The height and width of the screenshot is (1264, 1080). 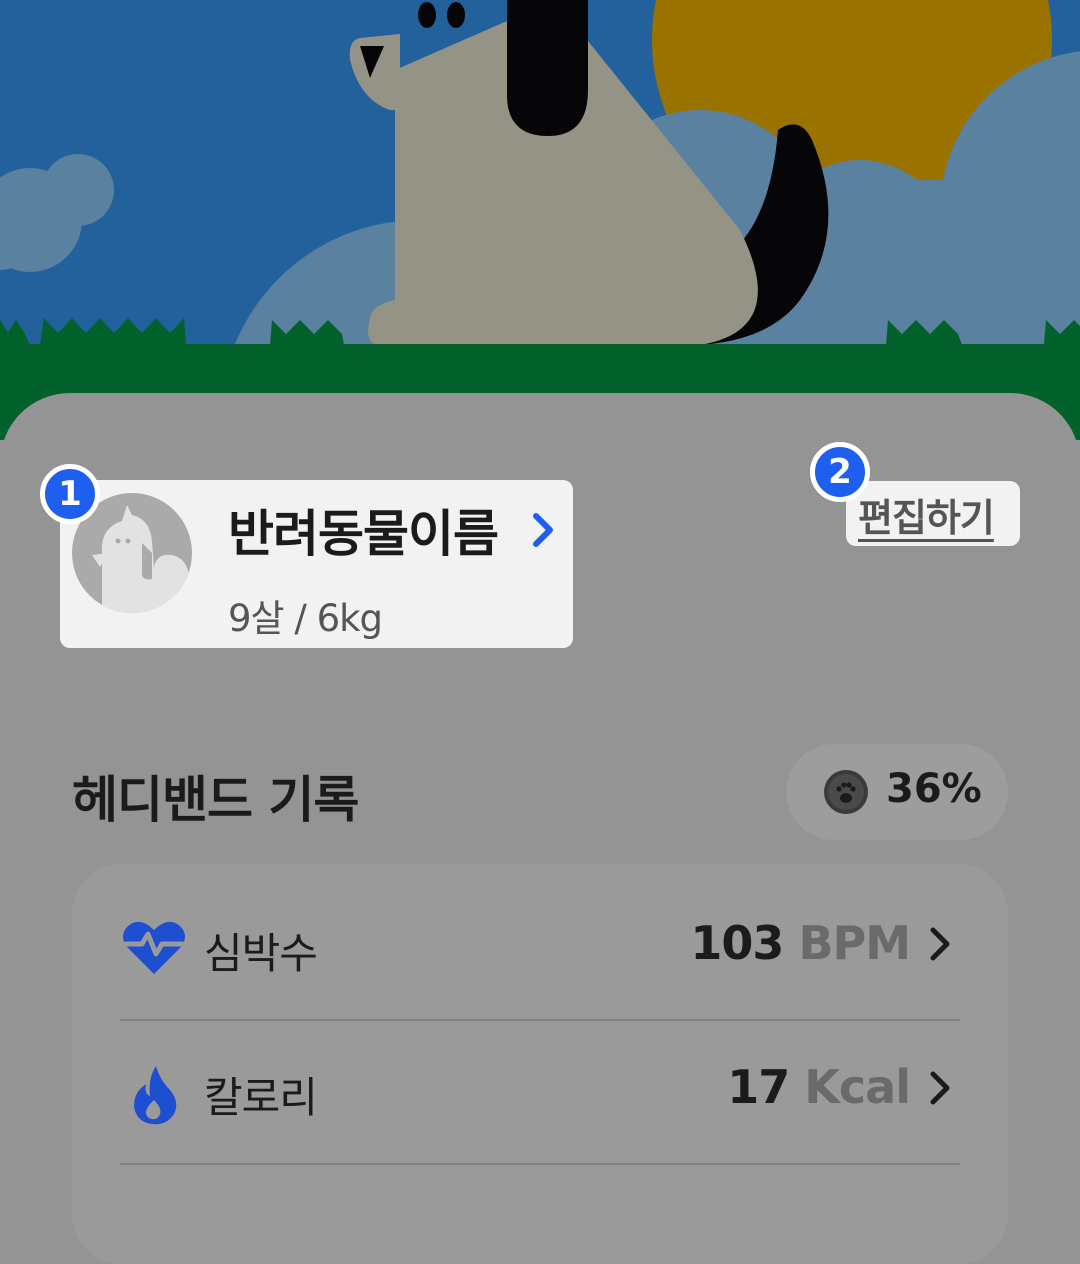 What do you see at coordinates (363, 534) in the screenshot?
I see `pet-name: 반려동물이름` at bounding box center [363, 534].